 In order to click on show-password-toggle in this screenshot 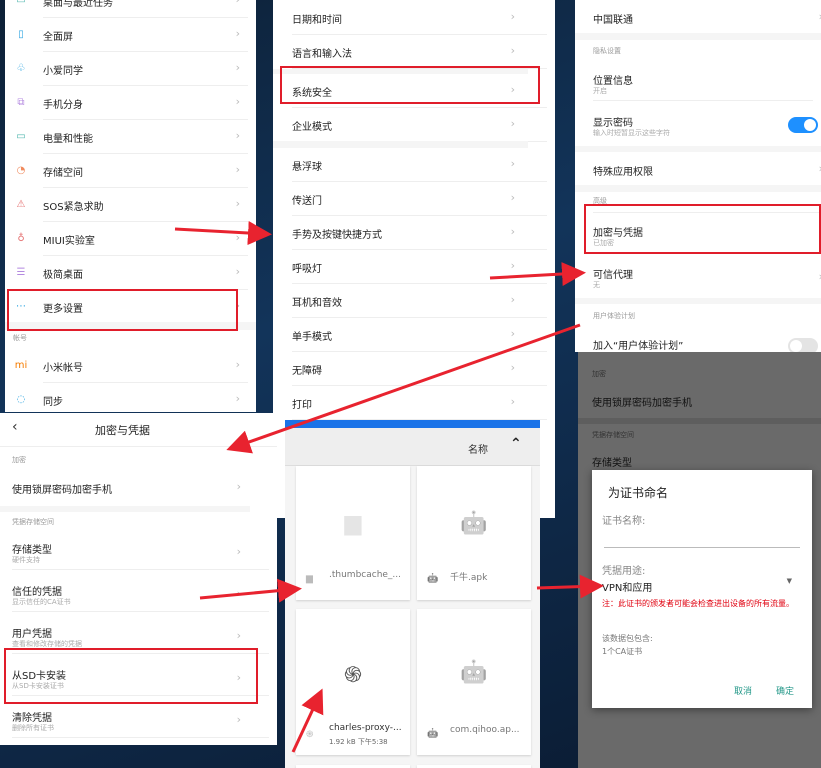, I will do `click(803, 125)`.